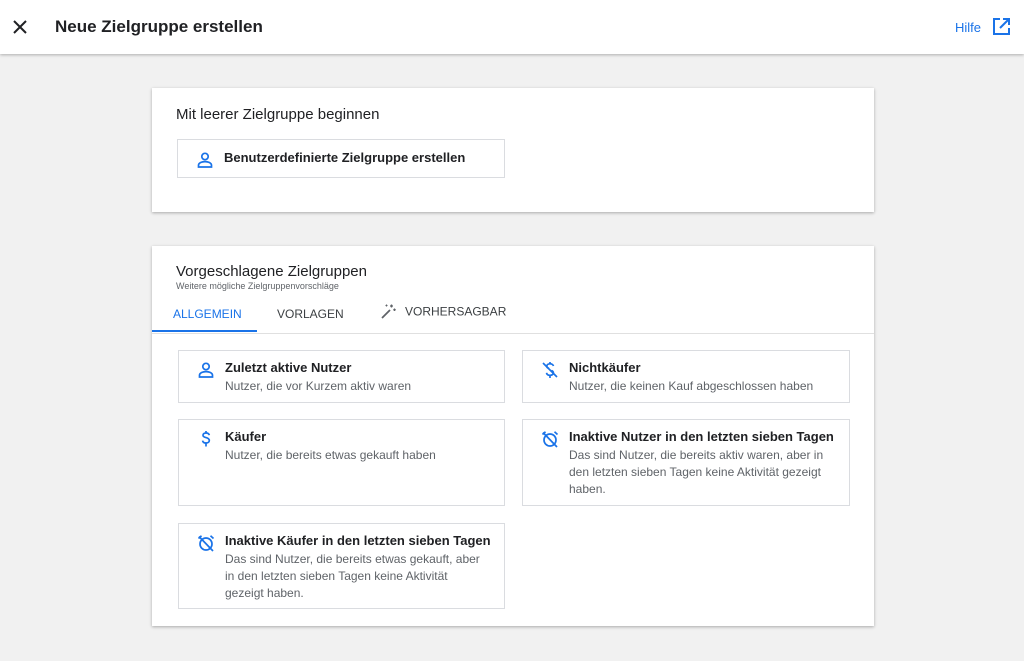 Image resolution: width=1024 pixels, height=661 pixels. What do you see at coordinates (330, 455) in the screenshot?
I see `option-description: Nutzer, die bereits etwas gekauft haben` at bounding box center [330, 455].